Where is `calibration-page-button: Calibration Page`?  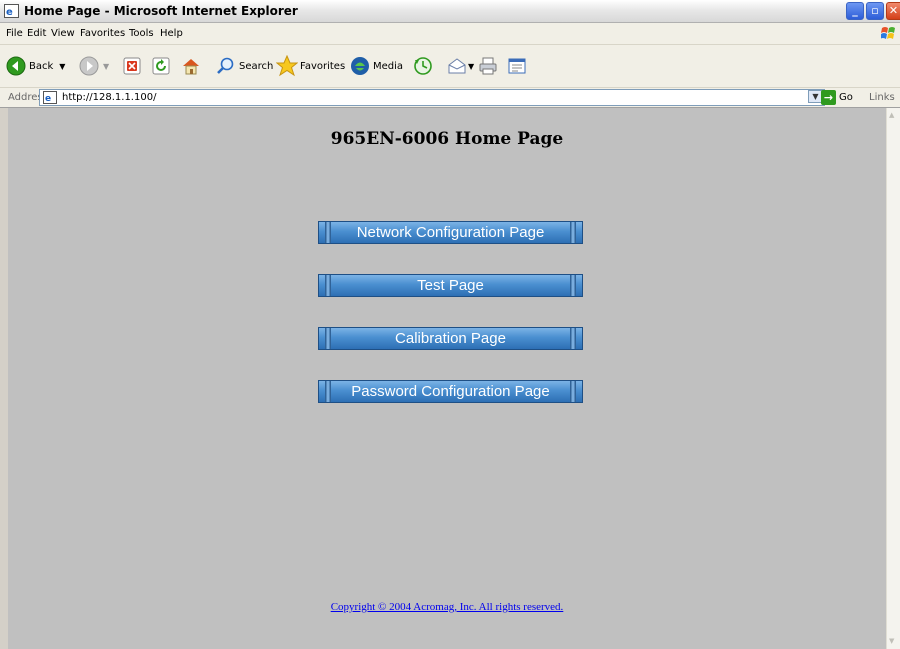
calibration-page-button: Calibration Page is located at coordinates (450, 338).